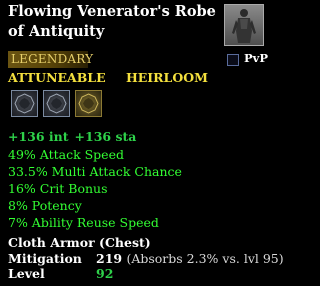  I want to click on effect-line: 8% Potency, so click(45, 205).